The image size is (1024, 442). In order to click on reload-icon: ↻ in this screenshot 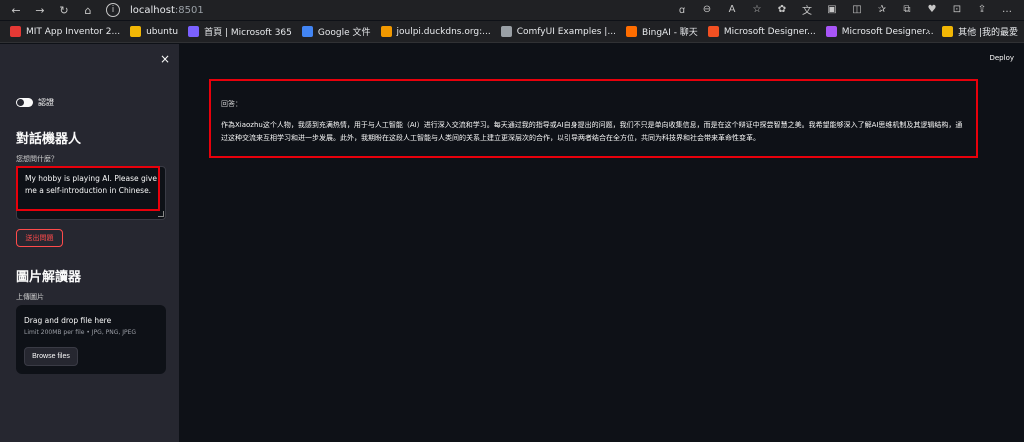, I will do `click(64, 10)`.